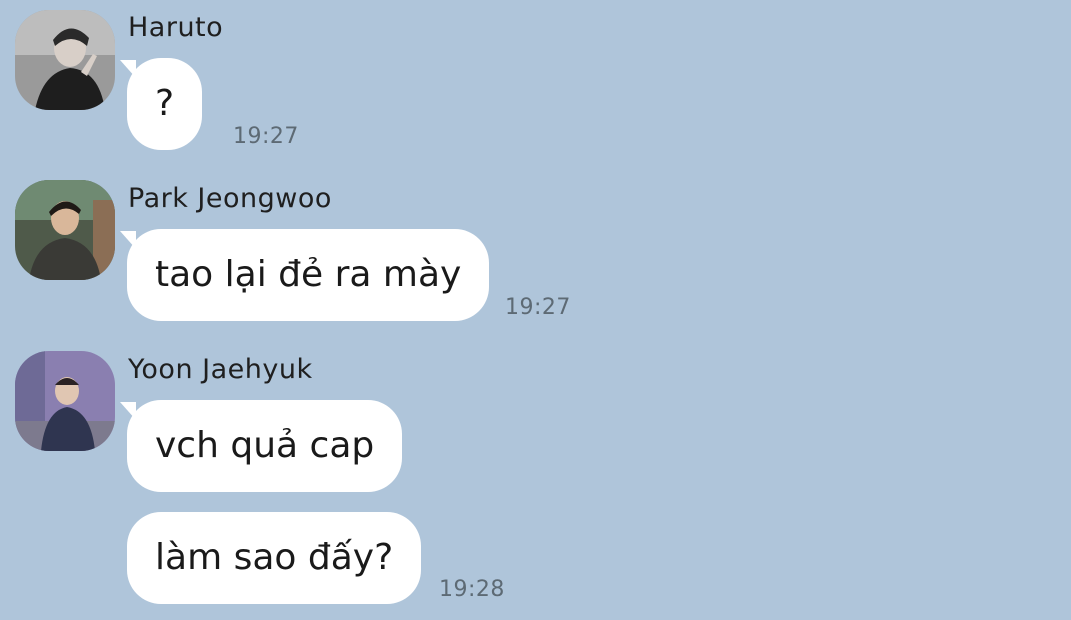 The width and height of the screenshot is (1071, 620). What do you see at coordinates (230, 198) in the screenshot?
I see `sender-name: Park Jeongwoo` at bounding box center [230, 198].